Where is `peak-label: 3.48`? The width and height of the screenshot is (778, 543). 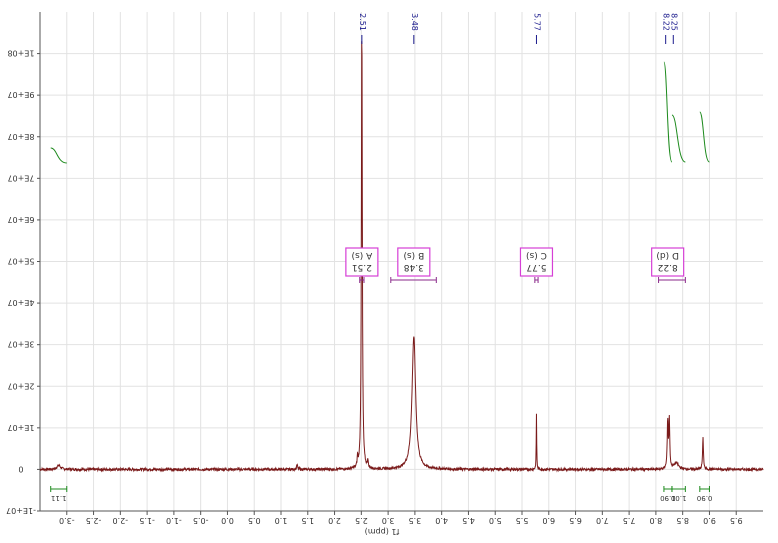 peak-label: 3.48 is located at coordinates (414, 22).